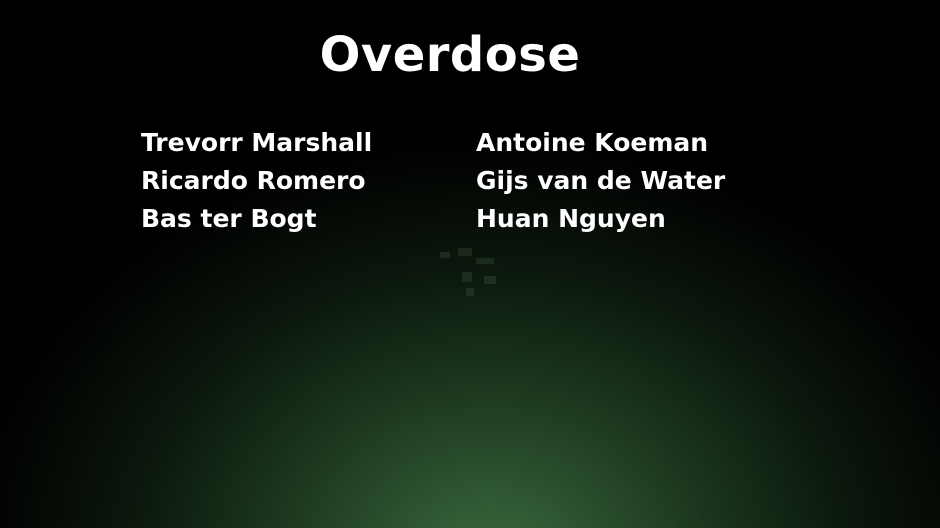 The image size is (940, 528). What do you see at coordinates (592, 142) in the screenshot?
I see `credit-name: Antoine Koeman` at bounding box center [592, 142].